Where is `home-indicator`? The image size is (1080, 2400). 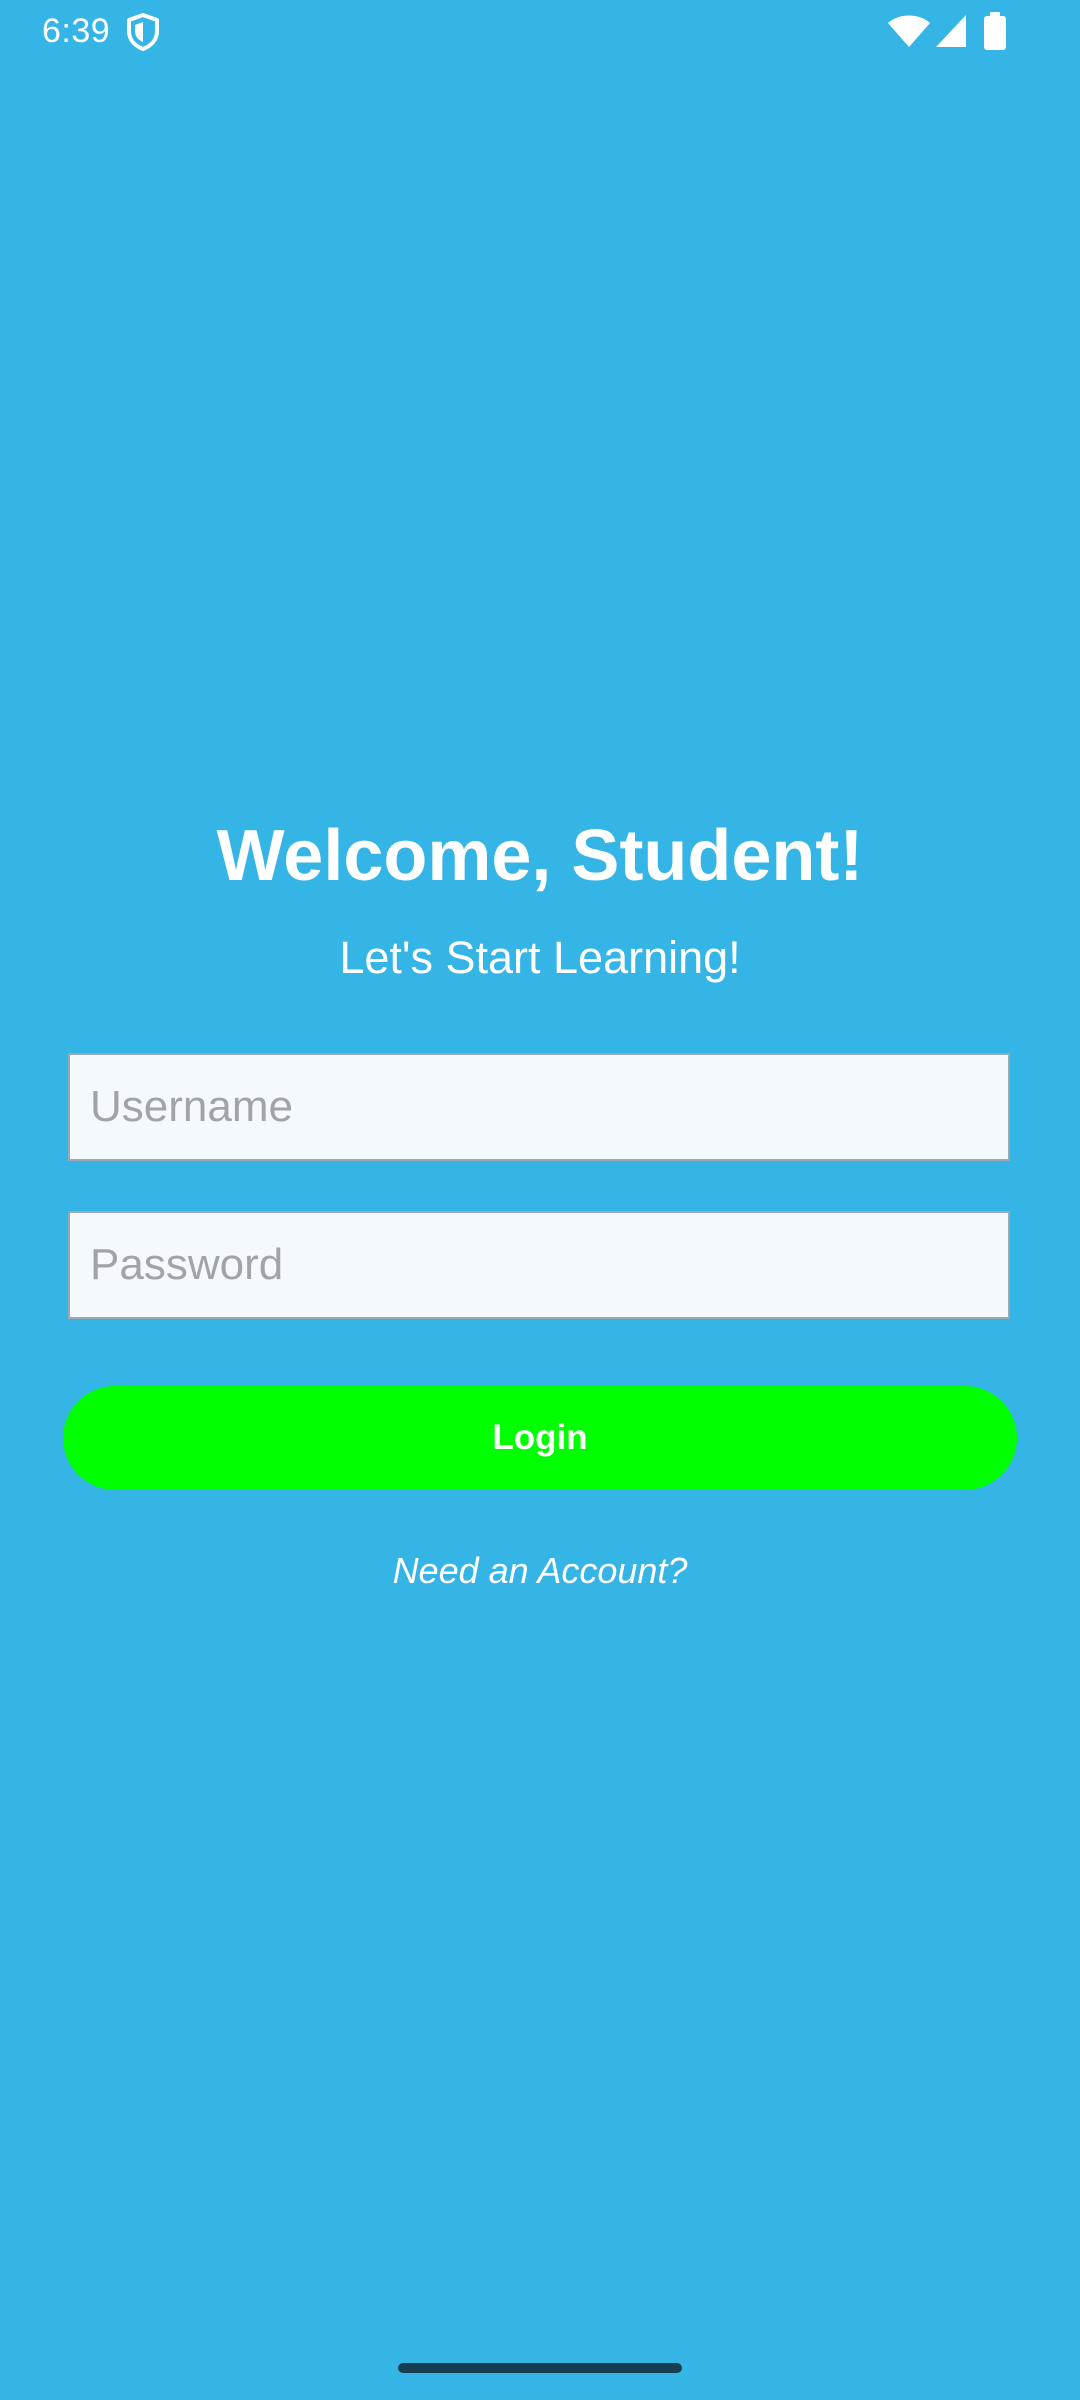 home-indicator is located at coordinates (540, 2368).